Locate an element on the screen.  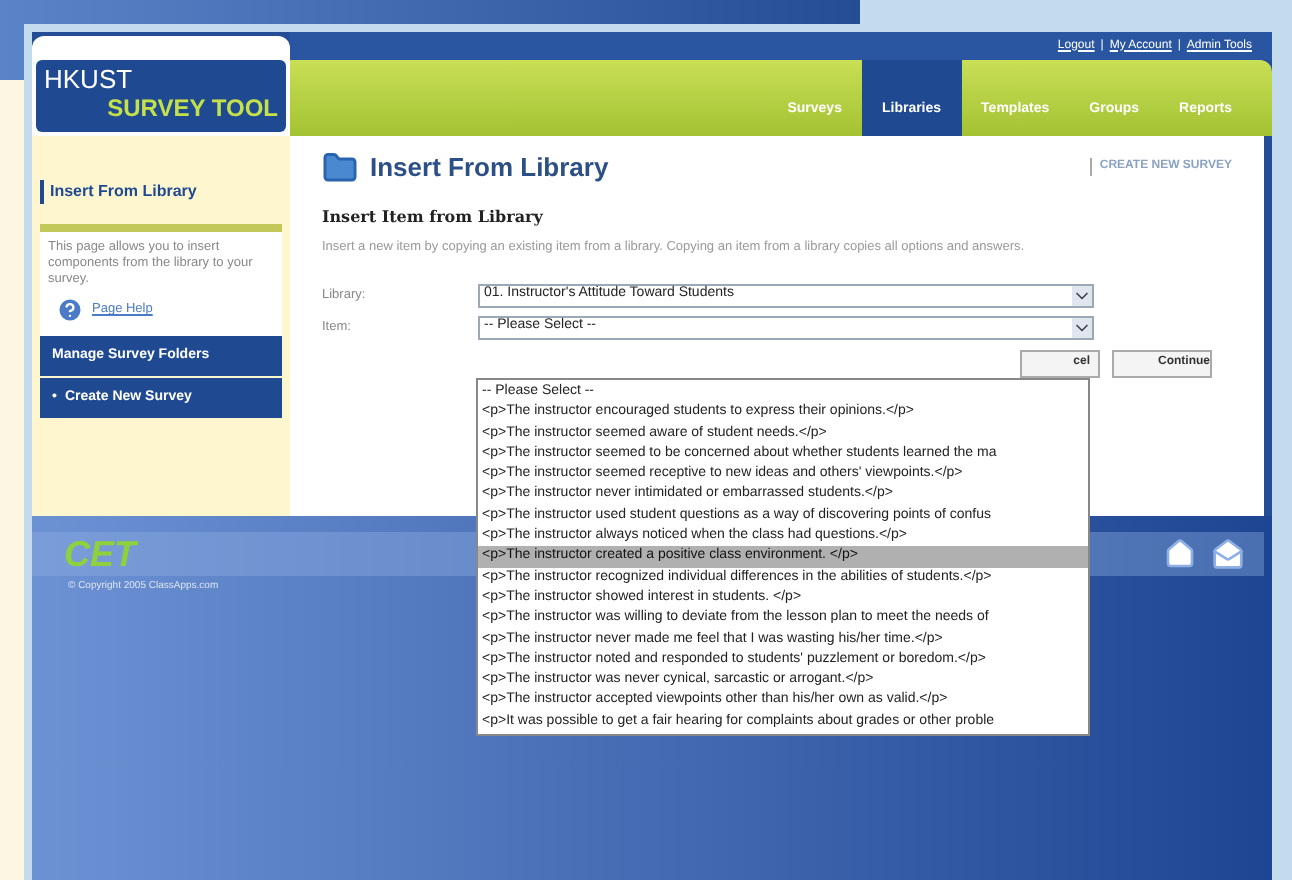
sidebar-title: Insert From Library is located at coordinates (161, 192).